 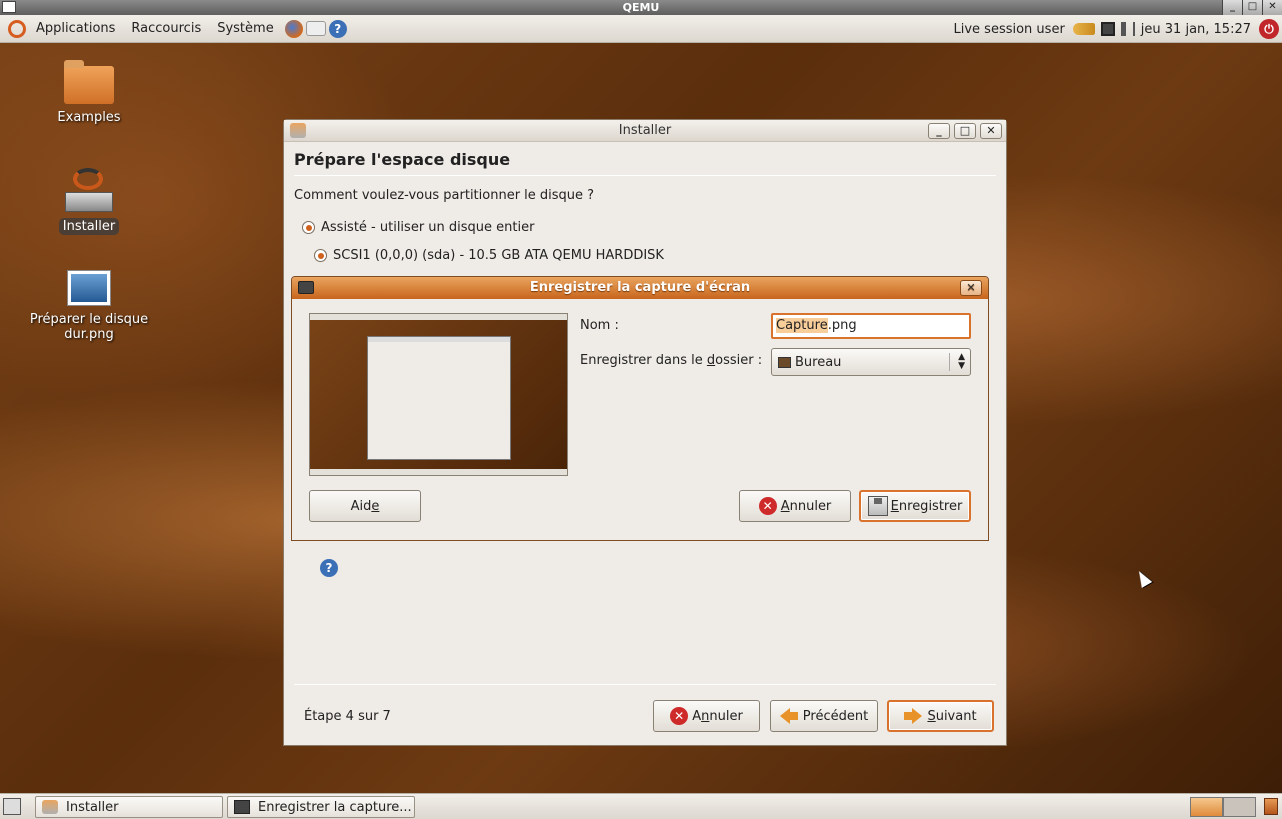 What do you see at coordinates (245, 28) in the screenshot?
I see `menu-system: Système` at bounding box center [245, 28].